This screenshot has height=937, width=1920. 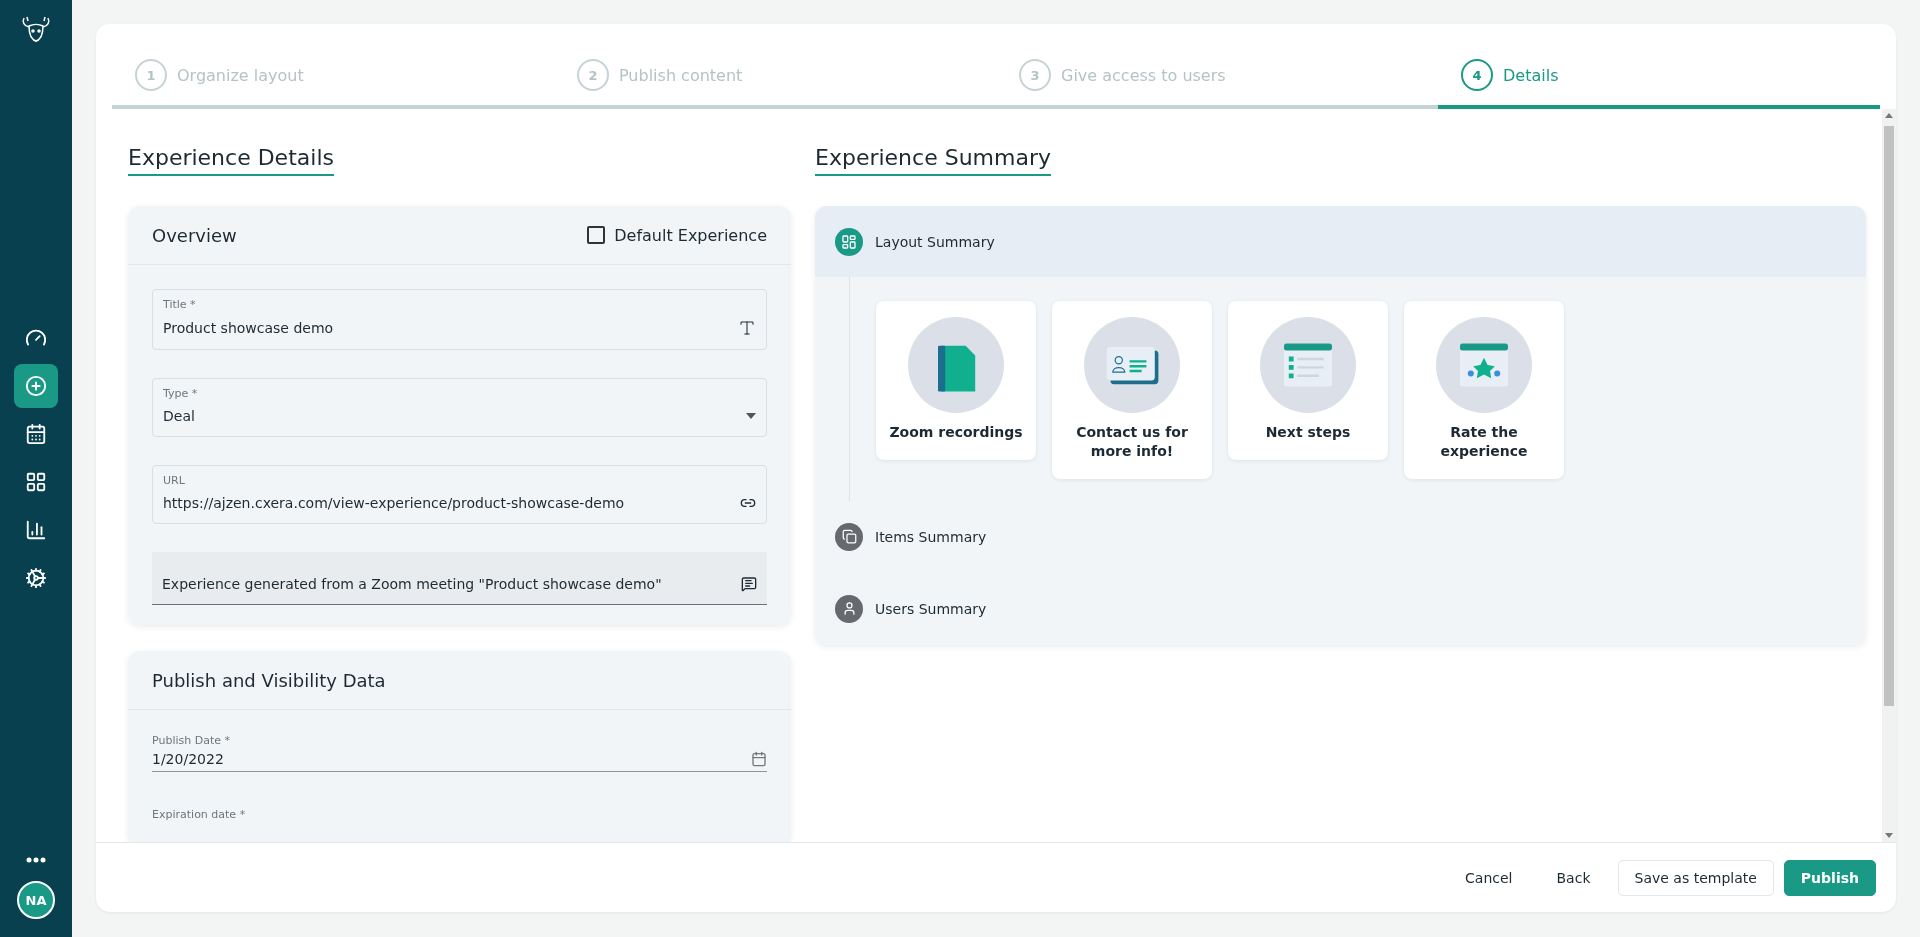 What do you see at coordinates (849, 241) in the screenshot?
I see `layout-icon` at bounding box center [849, 241].